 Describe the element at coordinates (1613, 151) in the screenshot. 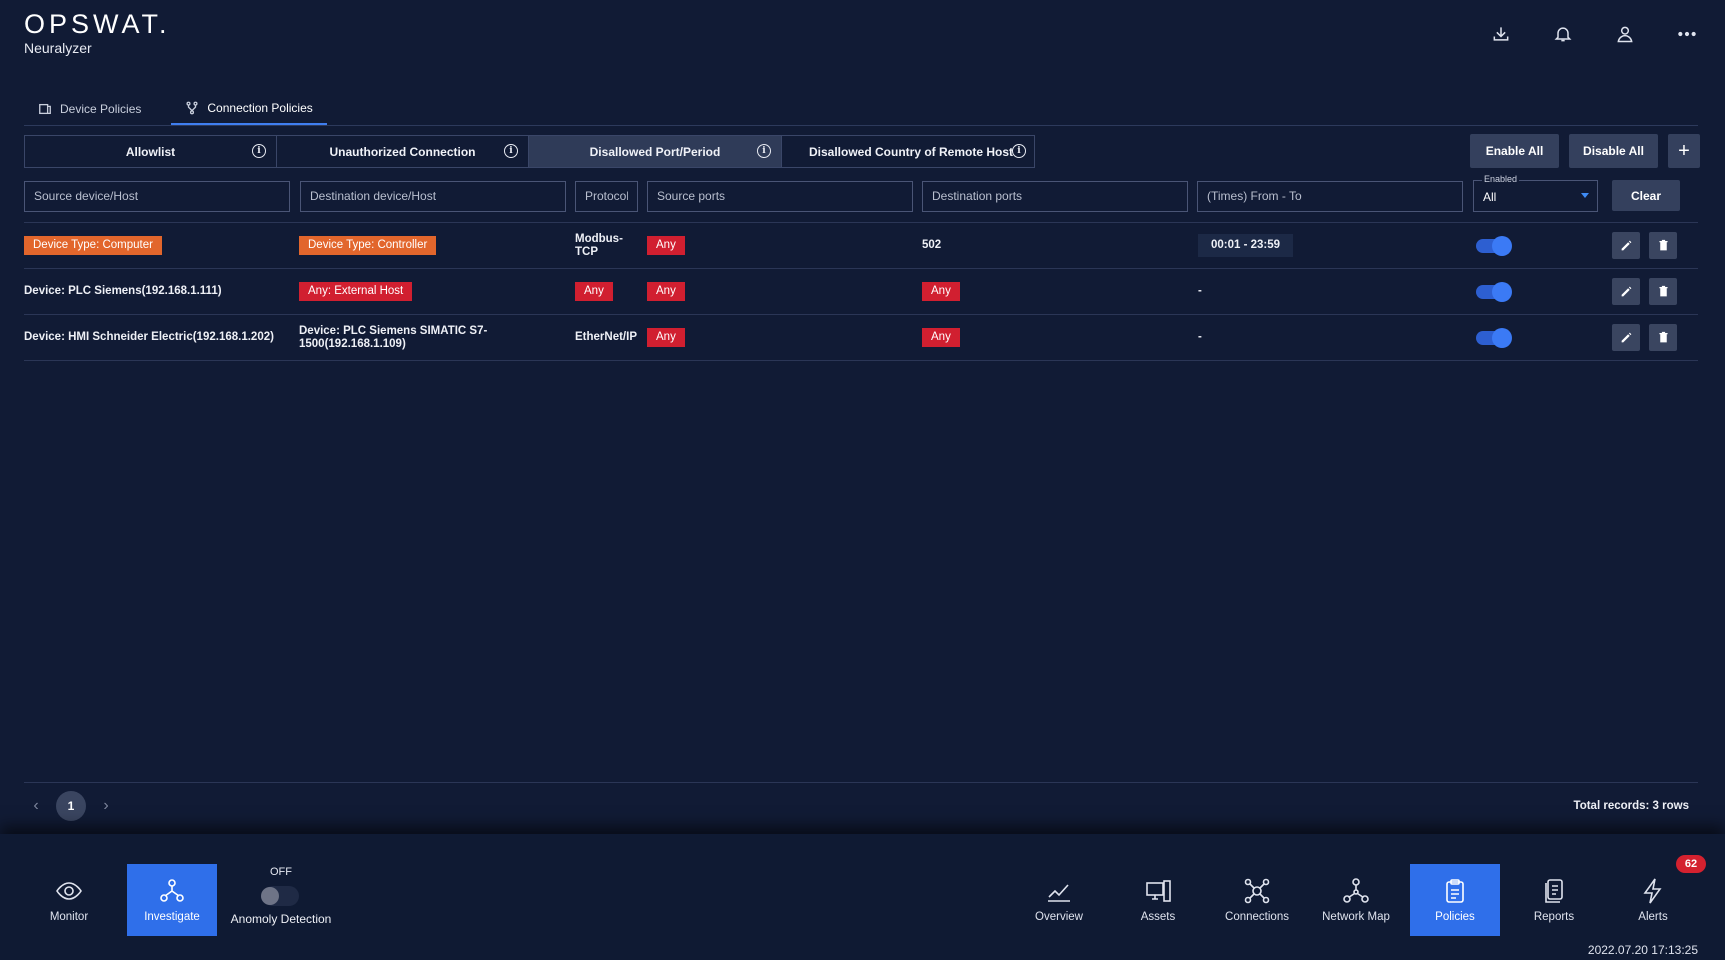

I see `disable-all-button: Disable All` at that location.